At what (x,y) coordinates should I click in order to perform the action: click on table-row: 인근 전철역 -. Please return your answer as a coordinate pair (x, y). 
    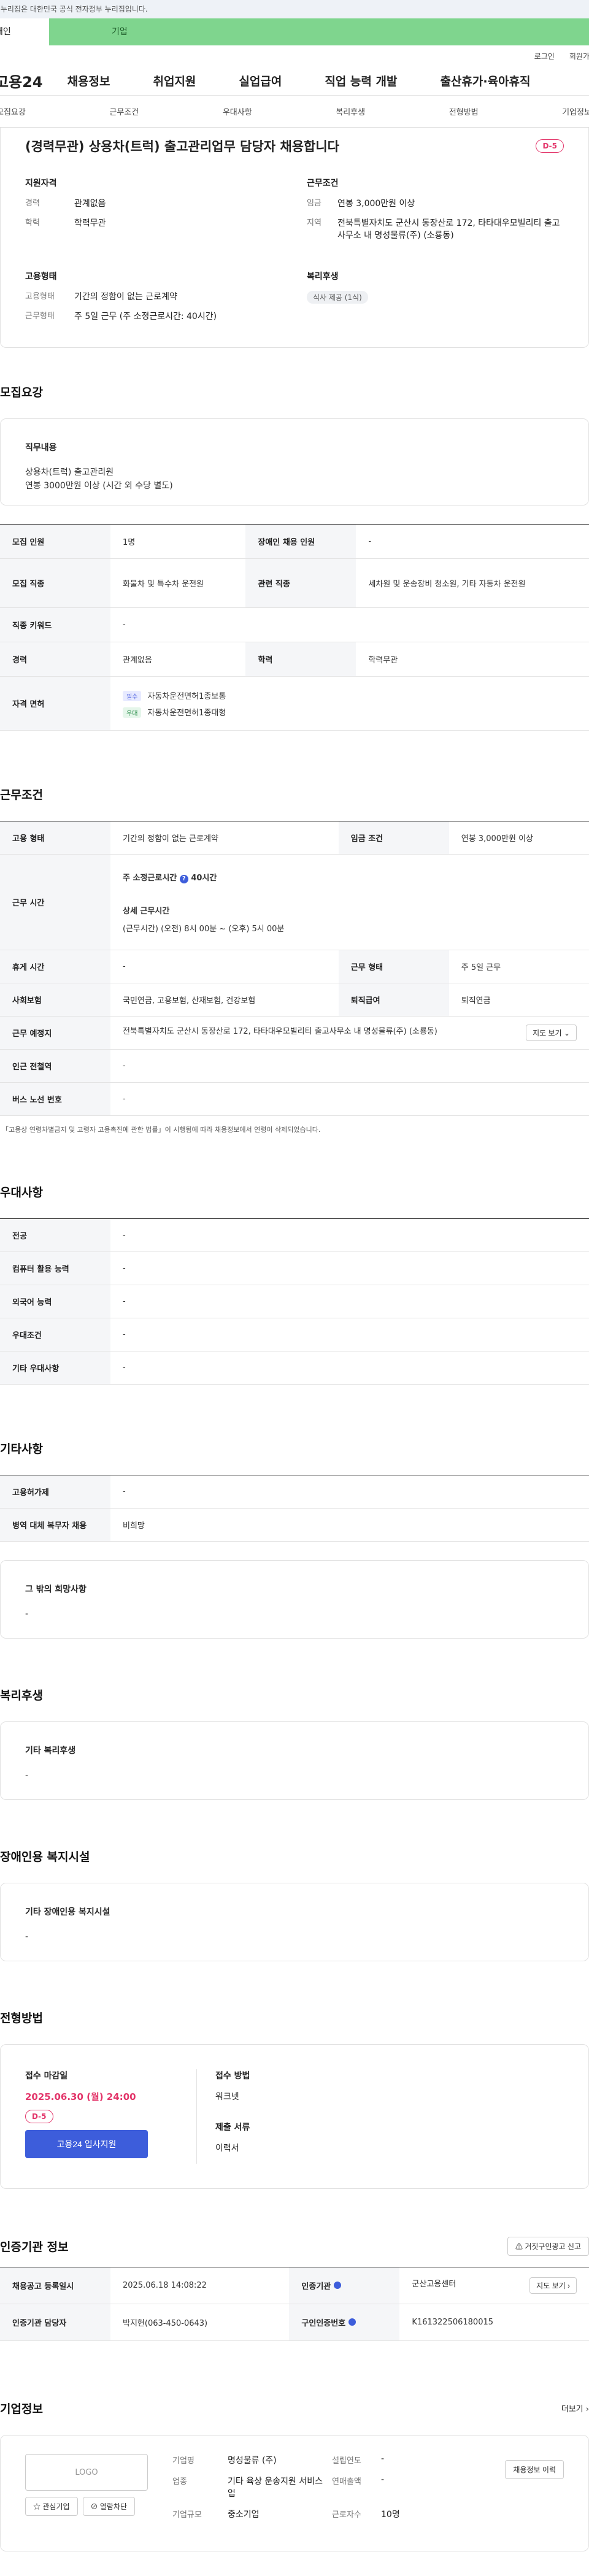
    Looking at the image, I should click on (294, 1066).